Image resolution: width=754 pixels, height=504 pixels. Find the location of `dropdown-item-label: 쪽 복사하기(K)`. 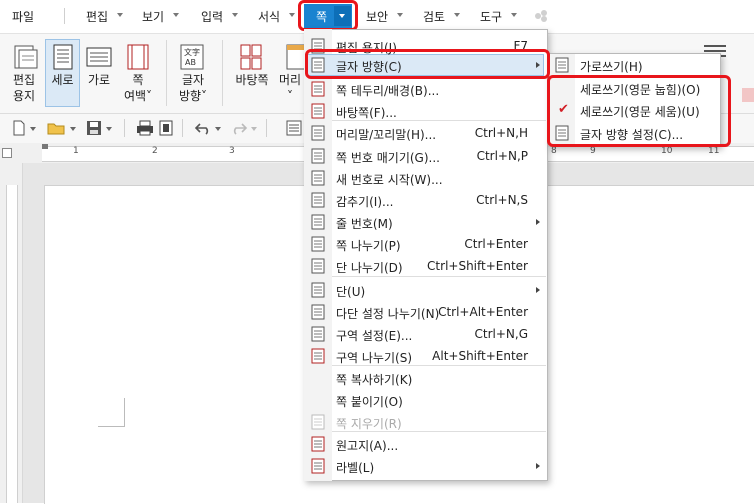

dropdown-item-label: 쪽 복사하기(K) is located at coordinates (374, 380).